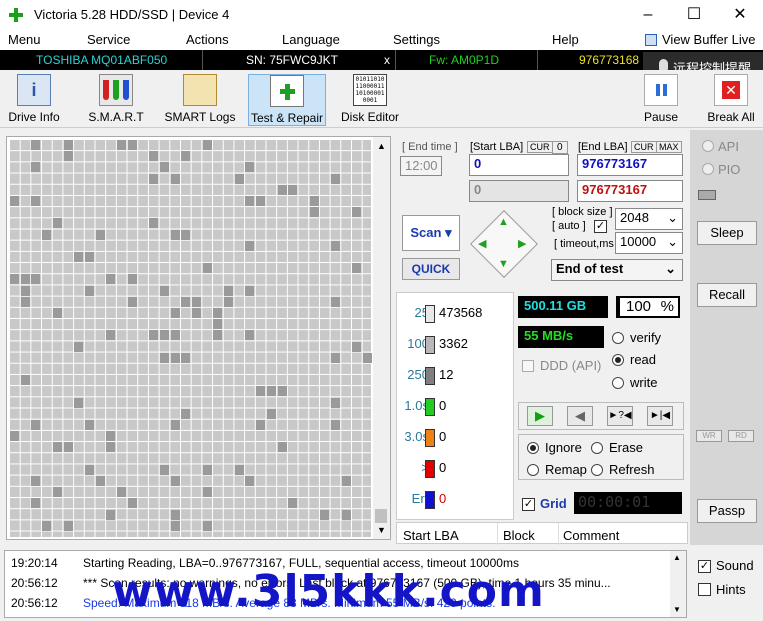  What do you see at coordinates (370, 90) in the screenshot?
I see `binary-icon: 01011010 11000011 10100001 0001` at bounding box center [370, 90].